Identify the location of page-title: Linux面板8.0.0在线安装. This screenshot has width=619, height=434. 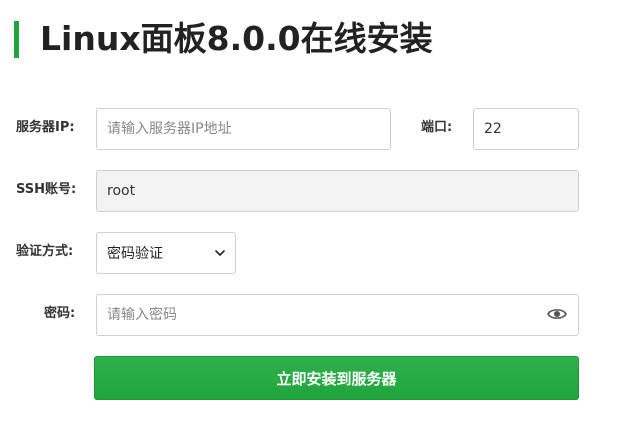
(236, 38).